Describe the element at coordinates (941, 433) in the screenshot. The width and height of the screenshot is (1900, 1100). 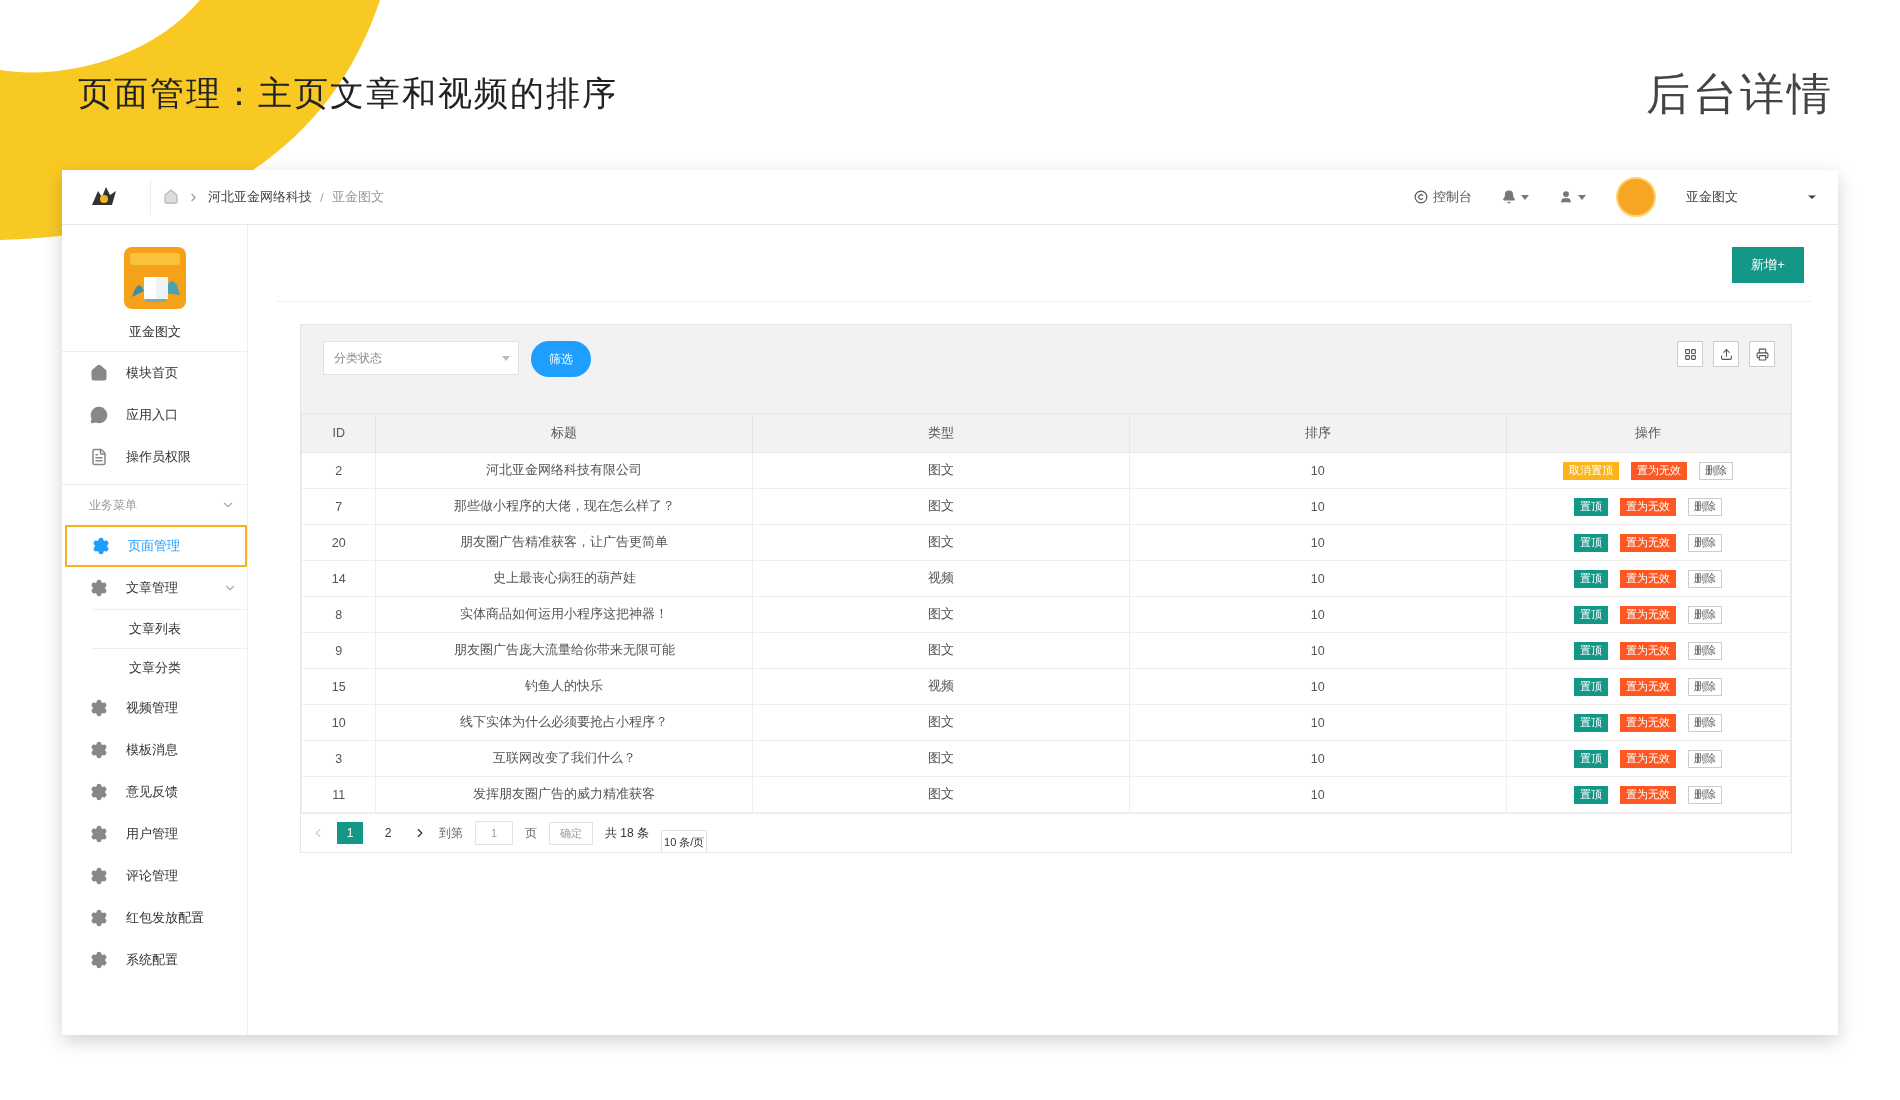
I see `column-header: 类型` at that location.